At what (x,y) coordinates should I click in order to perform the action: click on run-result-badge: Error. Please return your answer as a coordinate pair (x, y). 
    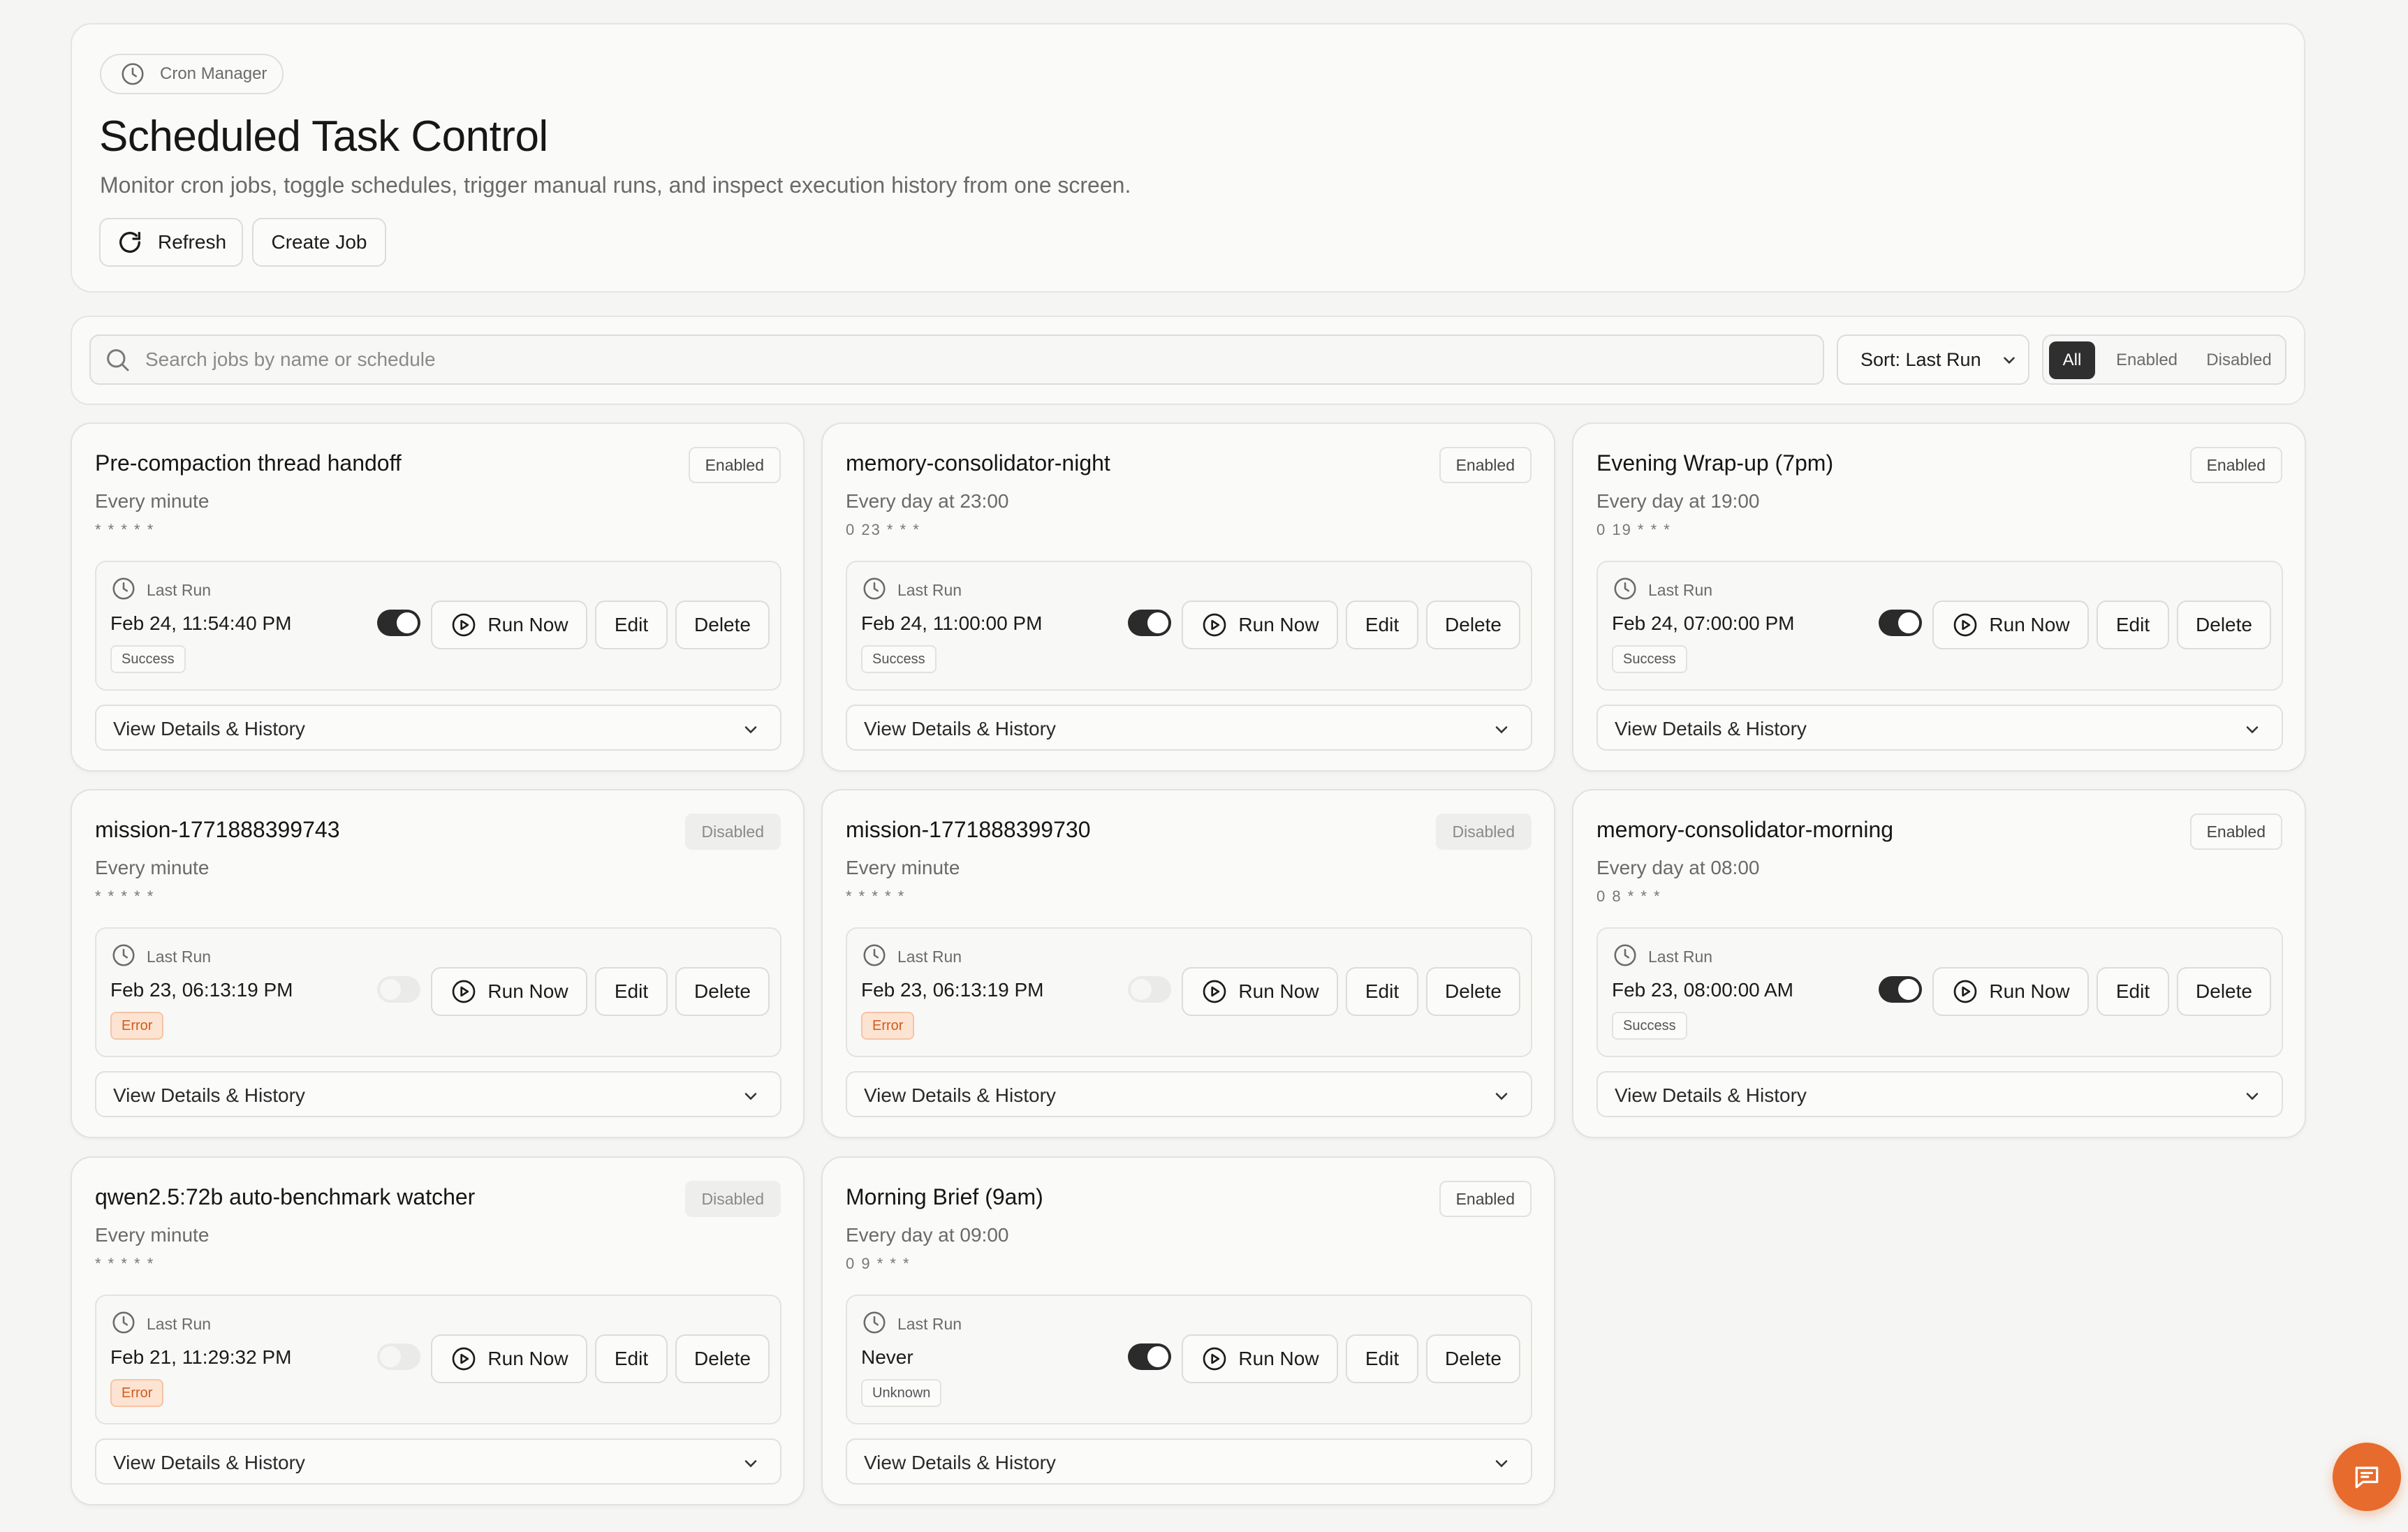
    Looking at the image, I should click on (137, 1393).